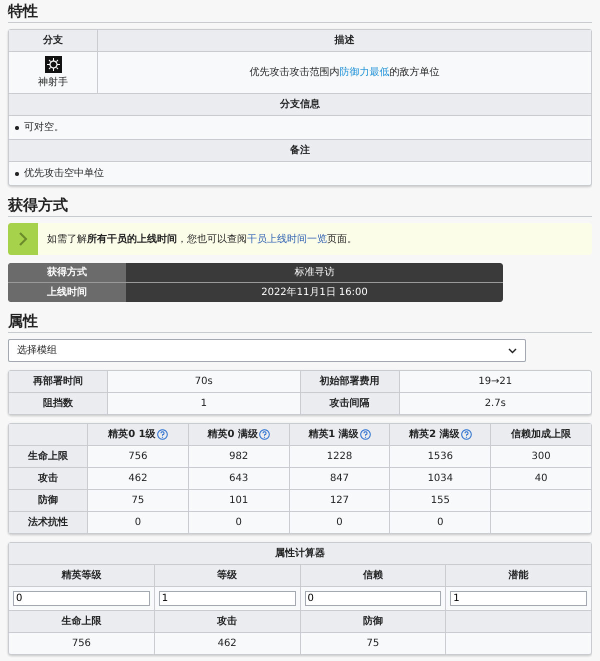  What do you see at coordinates (333, 434) in the screenshot?
I see `column-header: 精英1 满级` at bounding box center [333, 434].